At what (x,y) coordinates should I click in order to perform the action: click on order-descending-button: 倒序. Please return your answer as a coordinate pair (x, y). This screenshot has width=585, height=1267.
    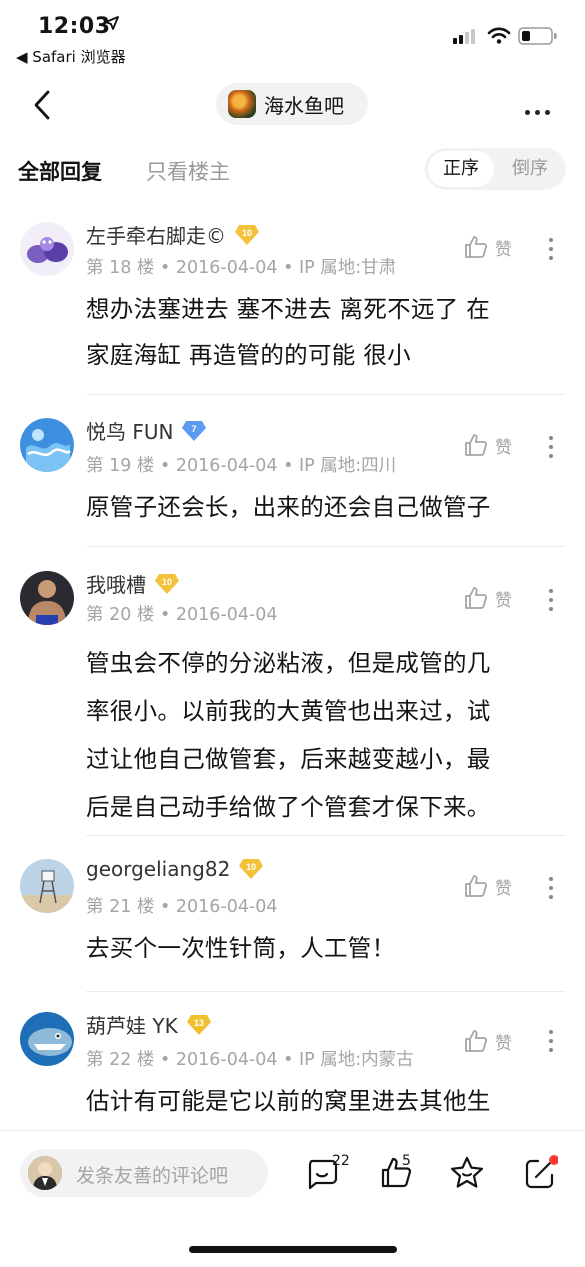
    Looking at the image, I should click on (530, 169).